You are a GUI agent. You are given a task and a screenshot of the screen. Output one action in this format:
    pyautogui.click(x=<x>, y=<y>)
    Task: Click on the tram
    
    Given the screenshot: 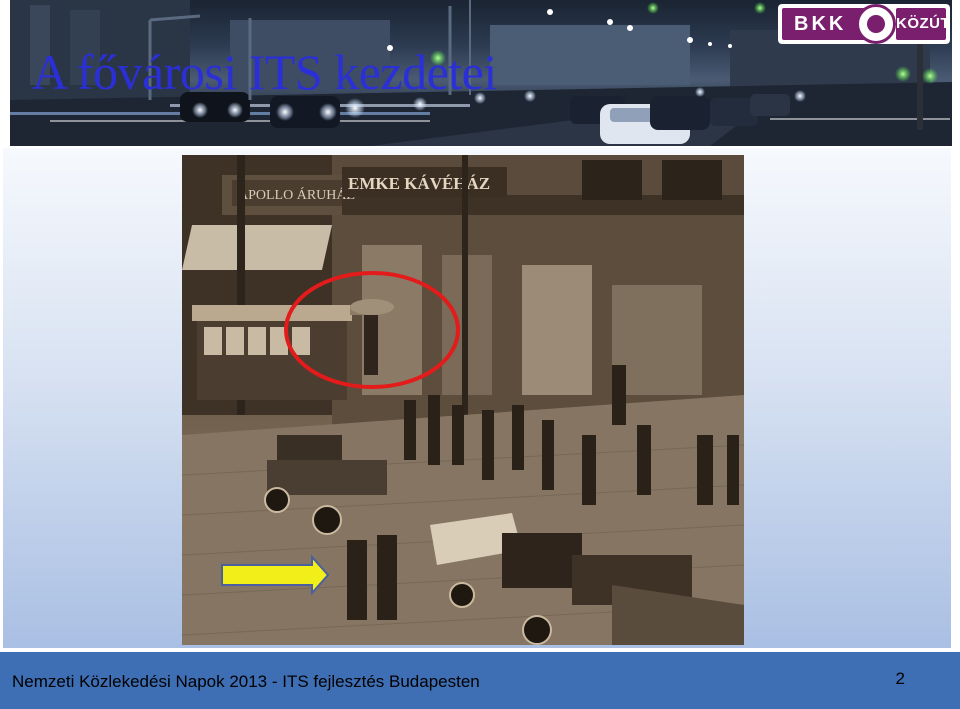 What is the action you would take?
    pyautogui.click(x=272, y=352)
    